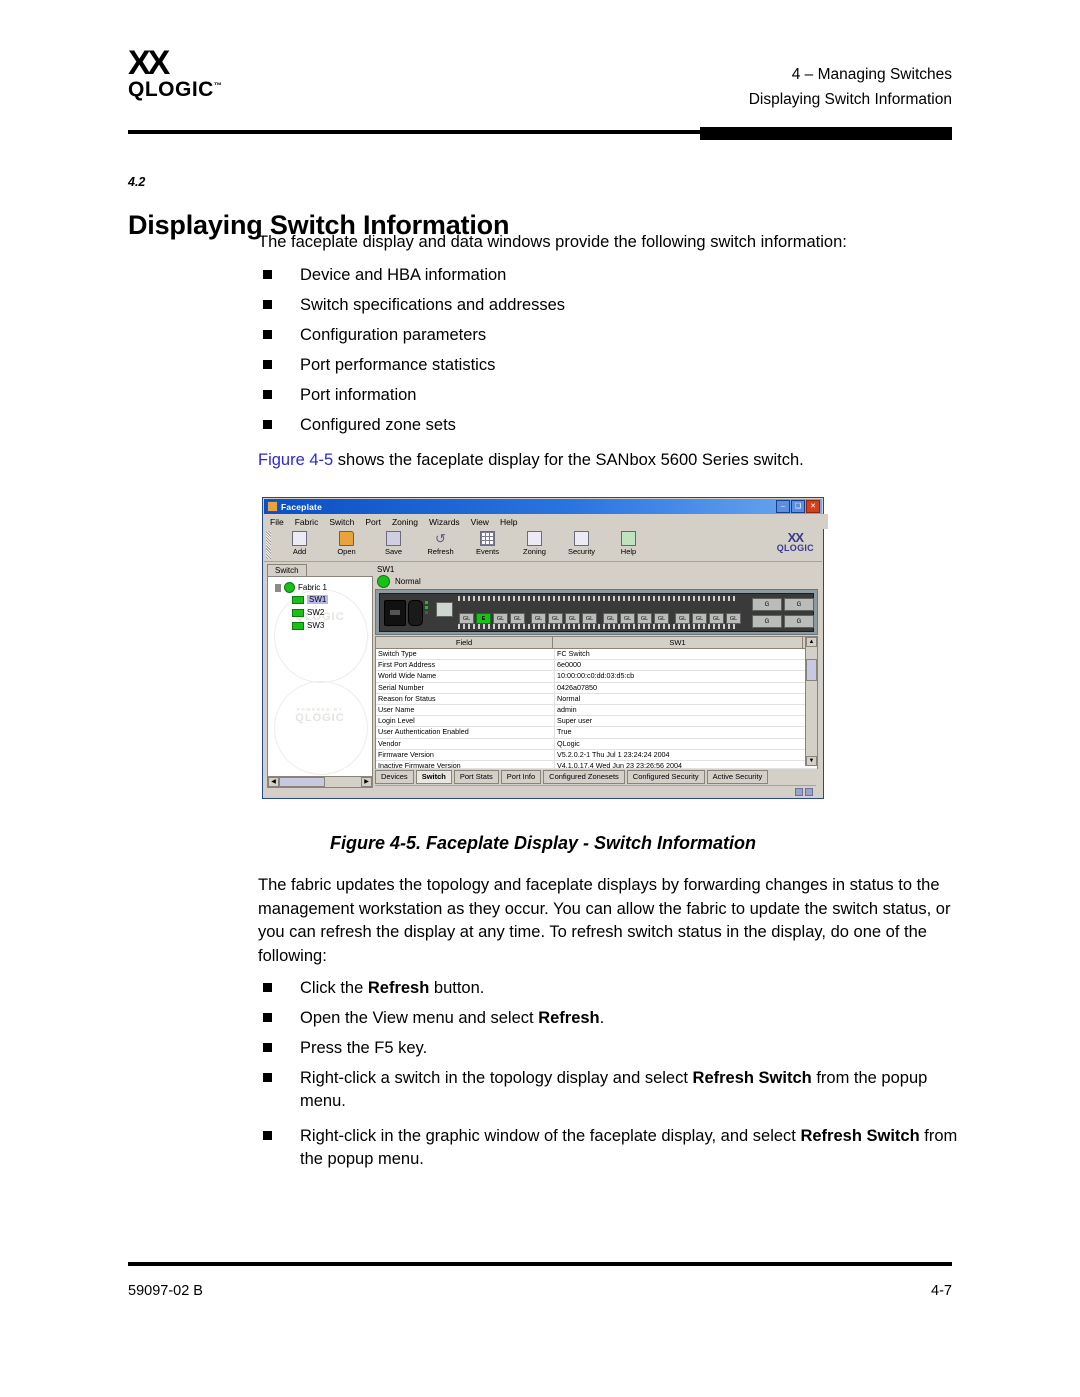 This screenshot has height=1397, width=1080. Describe the element at coordinates (465, 732) in the screenshot. I see `cell-field: User Authentication Enabled` at that location.